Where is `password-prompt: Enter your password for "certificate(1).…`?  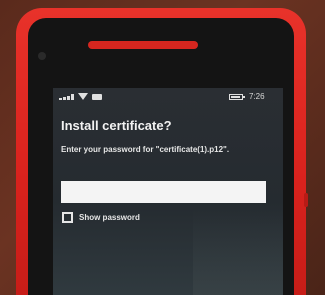
password-prompt: Enter your password for "certificate(1).… is located at coordinates (145, 149).